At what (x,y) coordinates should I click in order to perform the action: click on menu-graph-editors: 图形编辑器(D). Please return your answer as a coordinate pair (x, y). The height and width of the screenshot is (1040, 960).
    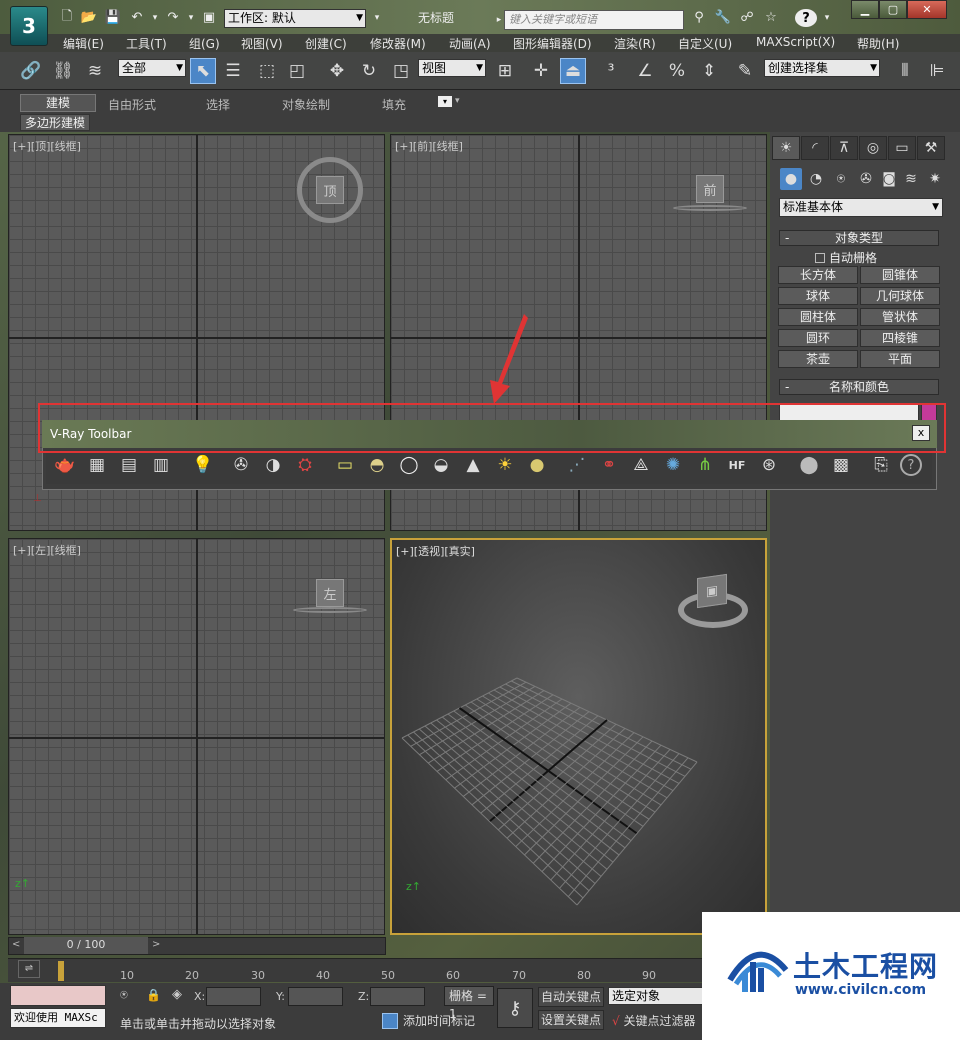
    Looking at the image, I should click on (552, 43).